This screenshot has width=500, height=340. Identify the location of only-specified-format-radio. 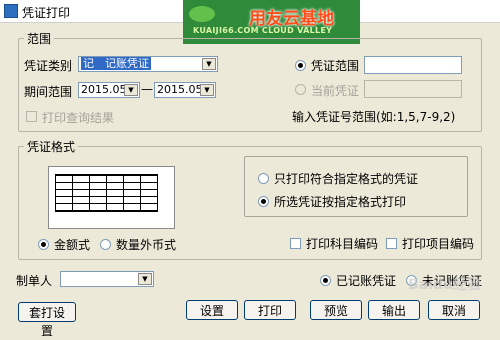
(263, 178).